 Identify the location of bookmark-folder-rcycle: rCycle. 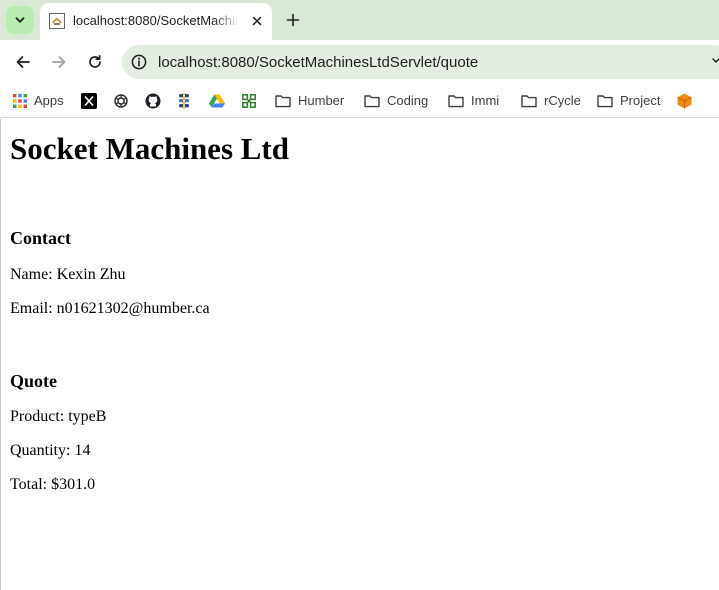
(551, 101).